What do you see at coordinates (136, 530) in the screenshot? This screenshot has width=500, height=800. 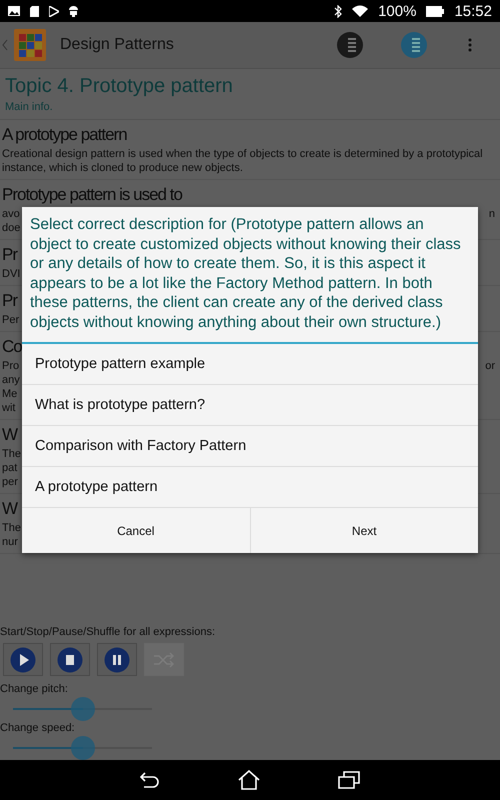 I see `cancel-button: Cancel` at bounding box center [136, 530].